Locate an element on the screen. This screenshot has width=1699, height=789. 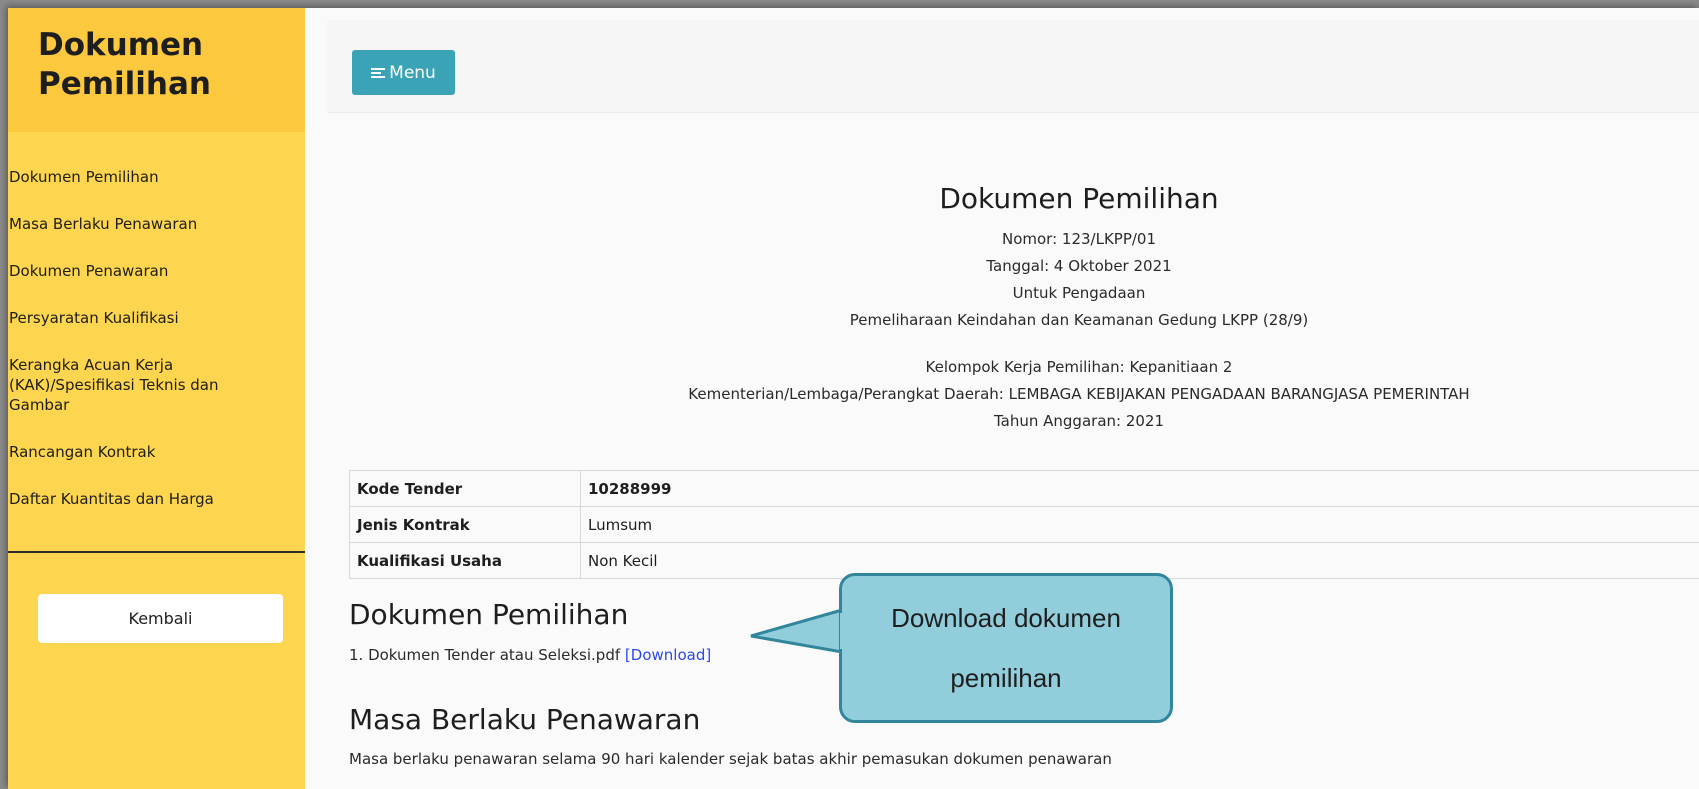
info-key: Jenis Kontrak is located at coordinates (465, 524).